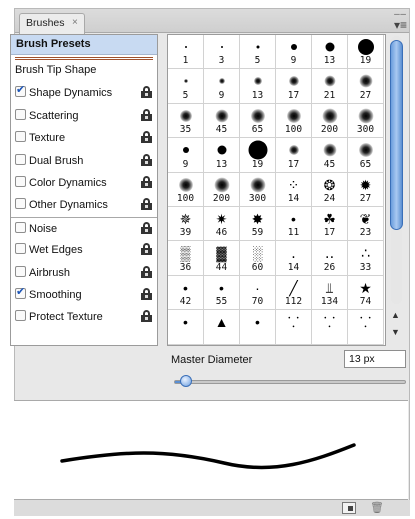 The image size is (415, 519). What do you see at coordinates (84, 183) in the screenshot?
I see `option-color-dynamics: Color Dynamics` at bounding box center [84, 183].